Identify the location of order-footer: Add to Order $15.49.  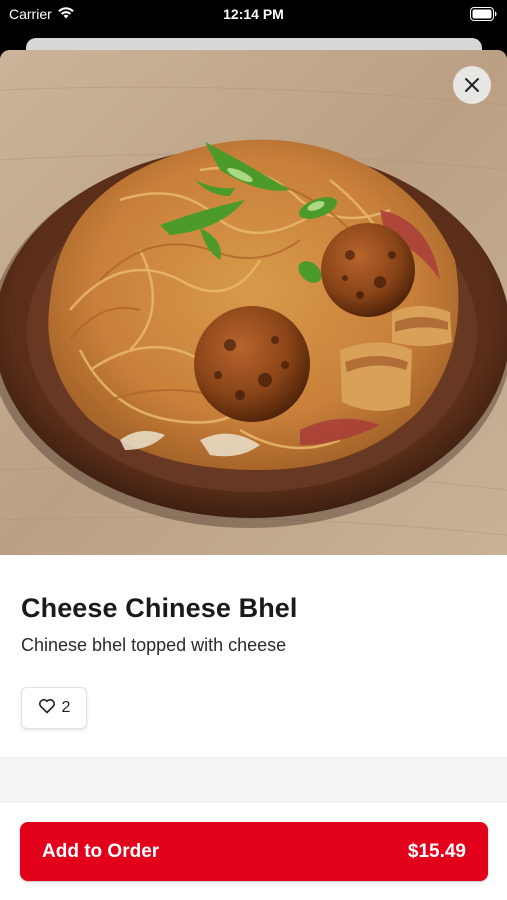
(253, 851).